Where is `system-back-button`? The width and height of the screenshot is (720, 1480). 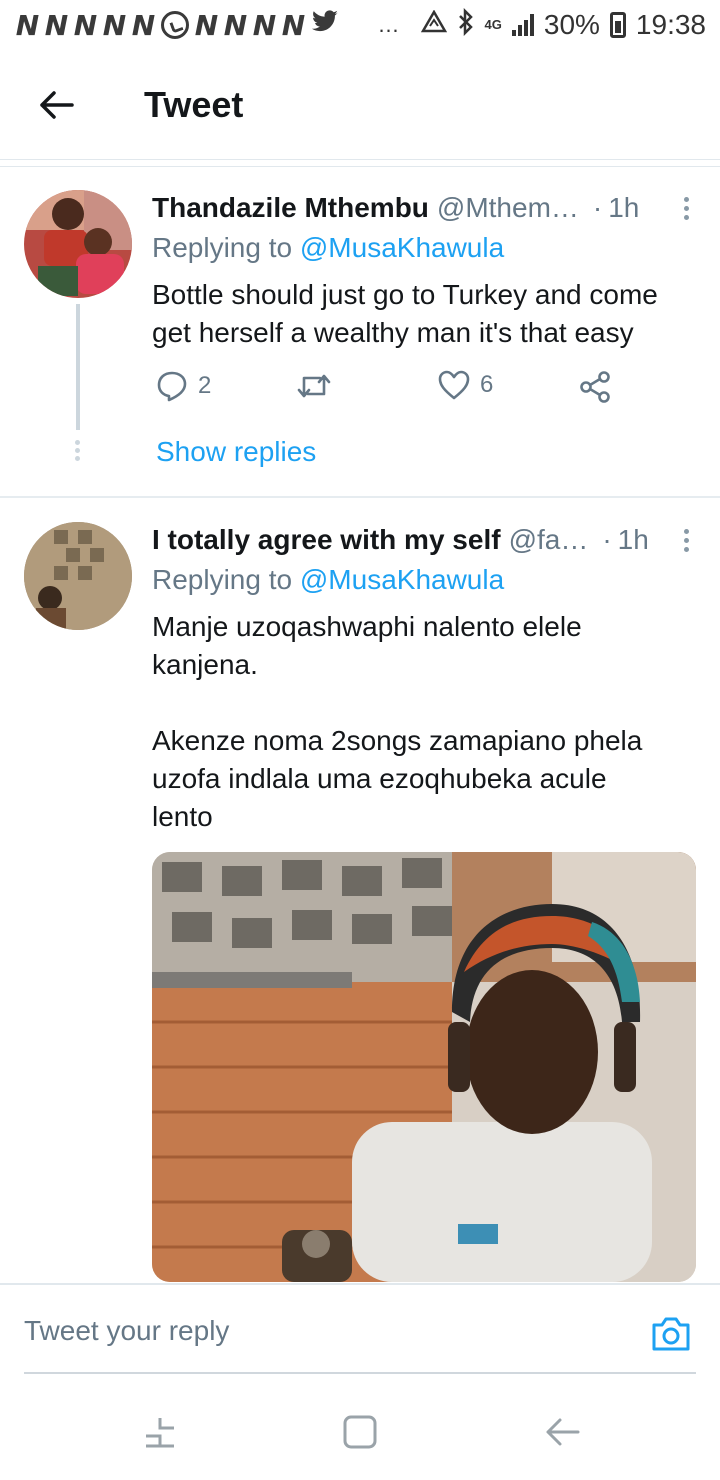 system-back-button is located at coordinates (562, 1432).